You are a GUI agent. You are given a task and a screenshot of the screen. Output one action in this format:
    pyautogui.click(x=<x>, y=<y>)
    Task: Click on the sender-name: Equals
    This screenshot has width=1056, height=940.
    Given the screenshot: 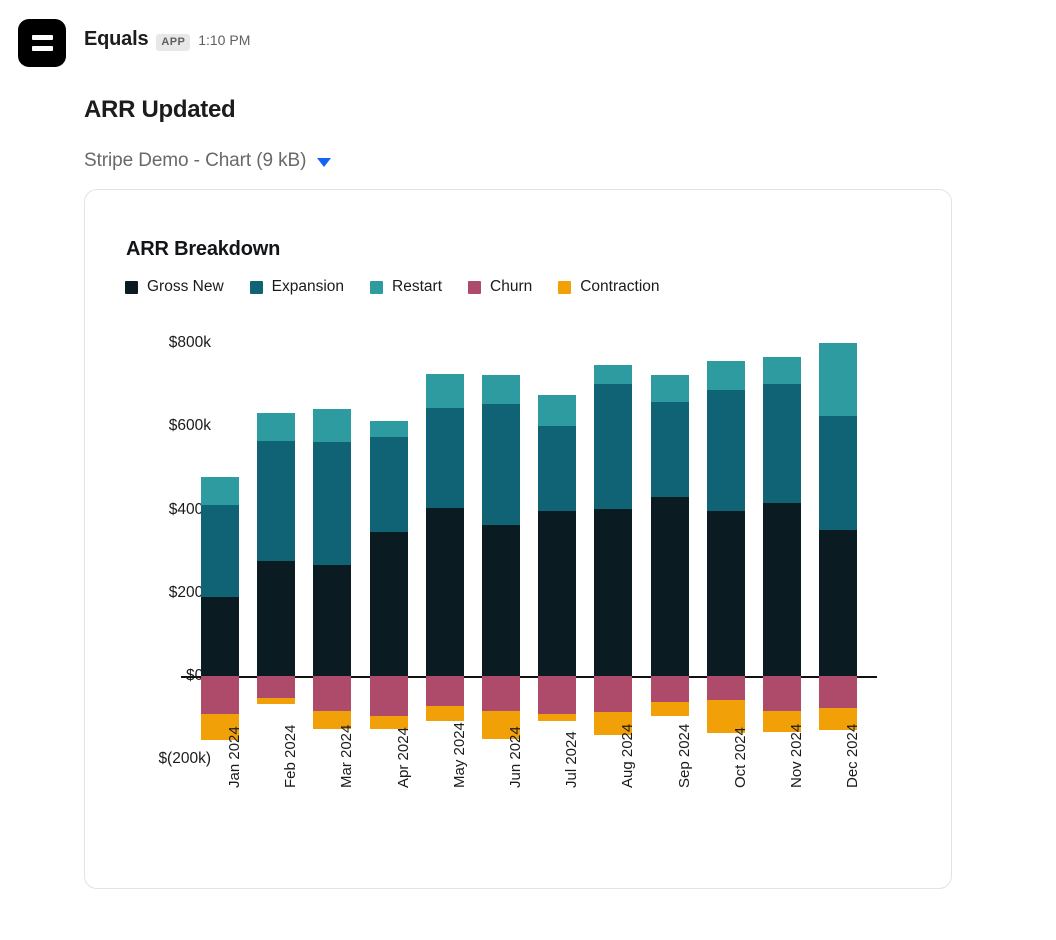 What is the action you would take?
    pyautogui.click(x=116, y=39)
    